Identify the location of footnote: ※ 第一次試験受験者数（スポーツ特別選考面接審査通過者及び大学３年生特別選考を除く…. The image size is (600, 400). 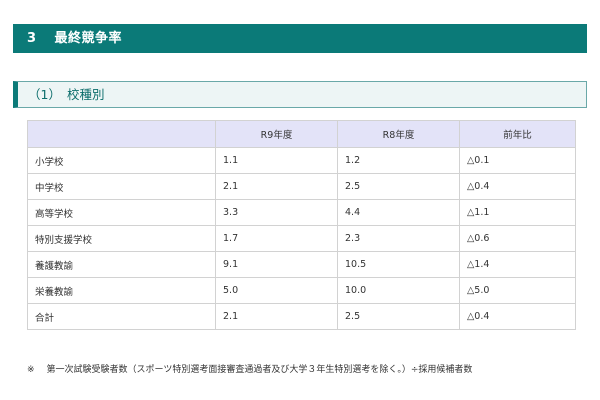
(249, 368).